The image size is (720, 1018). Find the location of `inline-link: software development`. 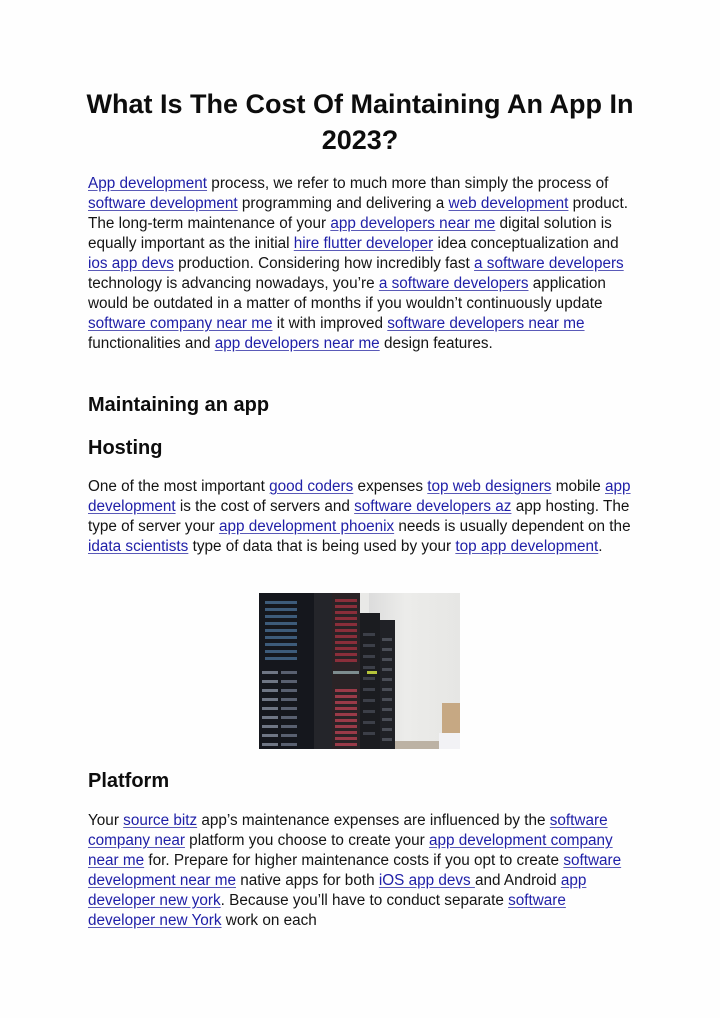

inline-link: software development is located at coordinates (163, 203).